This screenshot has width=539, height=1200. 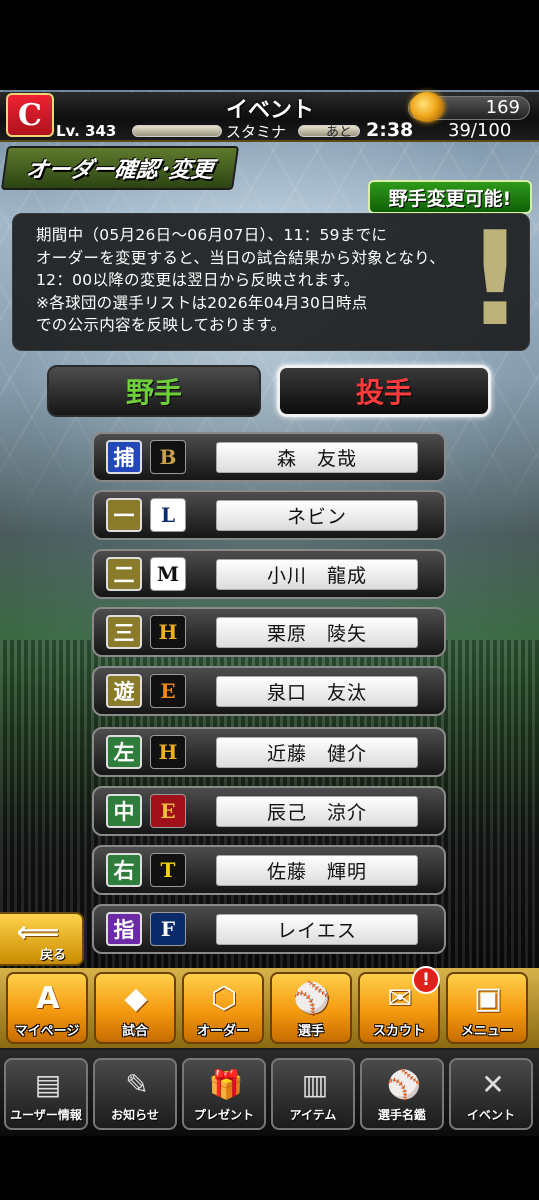 I want to click on team-logo-button: C, so click(x=30, y=115).